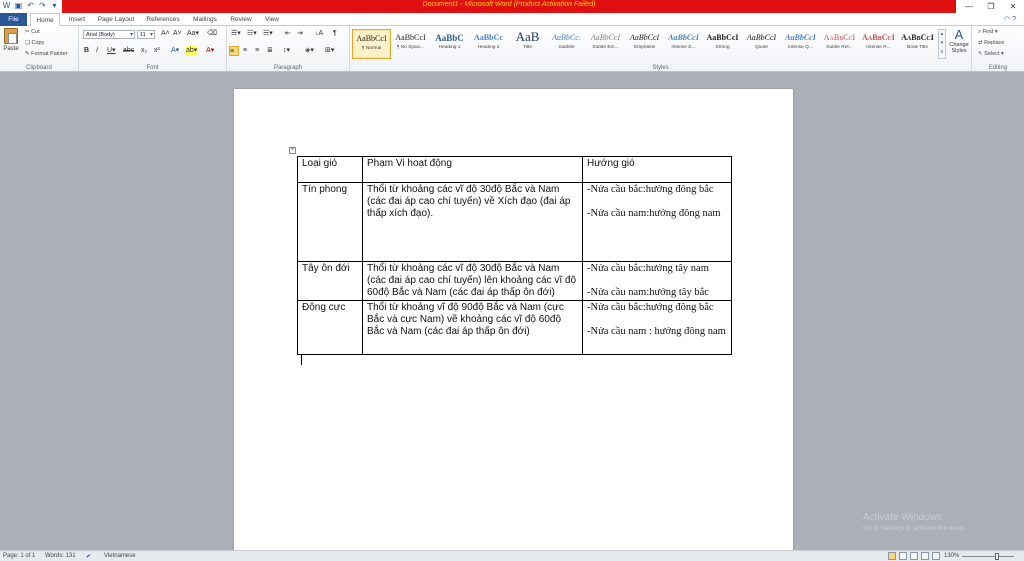 The image size is (1024, 561). Describe the element at coordinates (116, 19) in the screenshot. I see `tab-page-layout: Page Layout` at that location.